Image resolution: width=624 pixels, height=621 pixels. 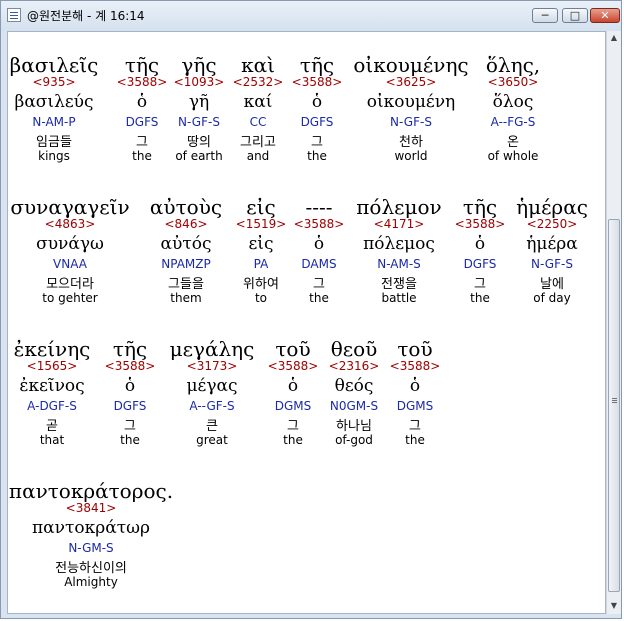 I want to click on scroll-grip-icon, so click(x=614, y=398).